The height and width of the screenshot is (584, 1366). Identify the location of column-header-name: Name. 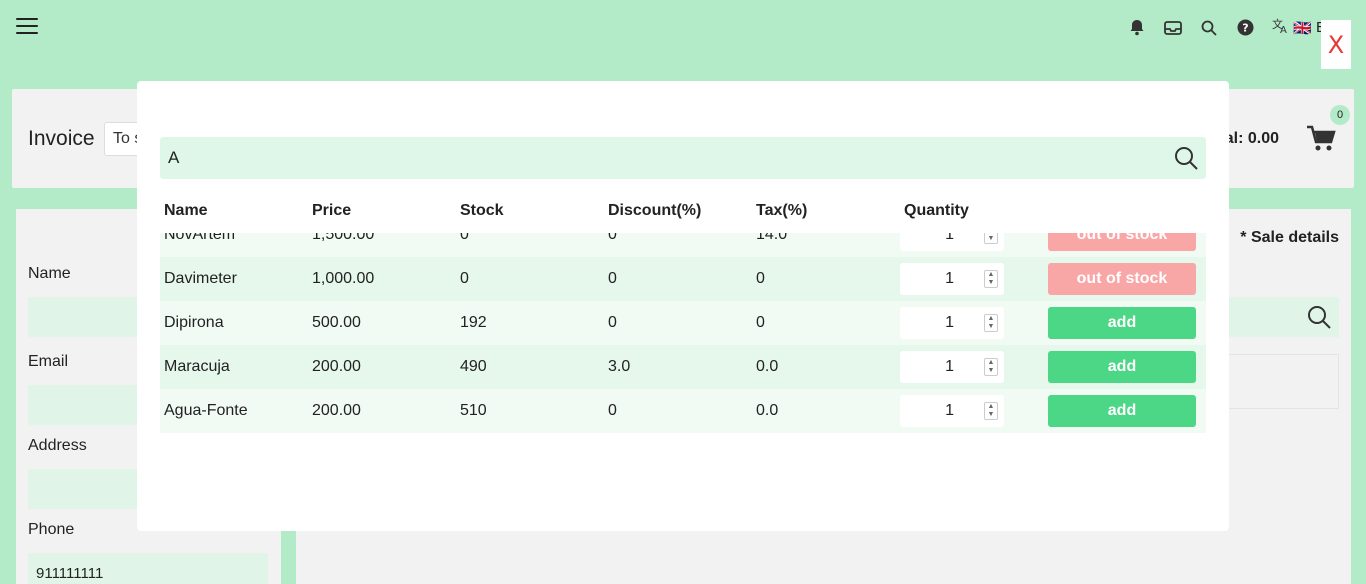
(186, 210).